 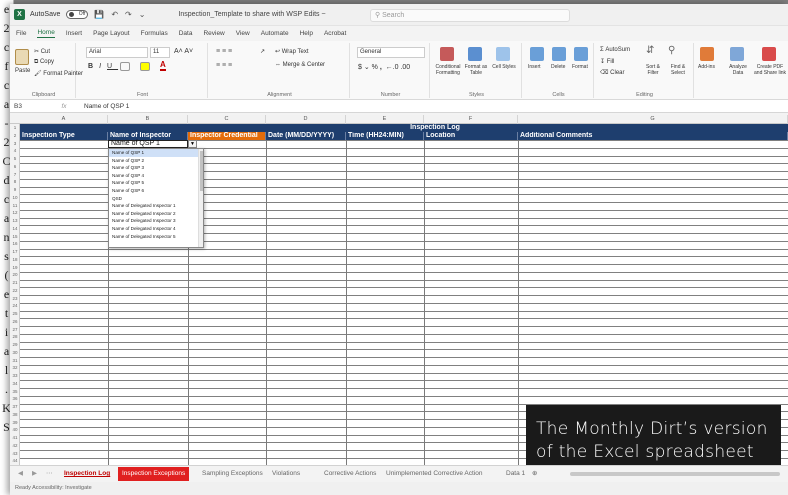 I want to click on sheet-tab: Sampling Exceptions, so click(x=232, y=474).